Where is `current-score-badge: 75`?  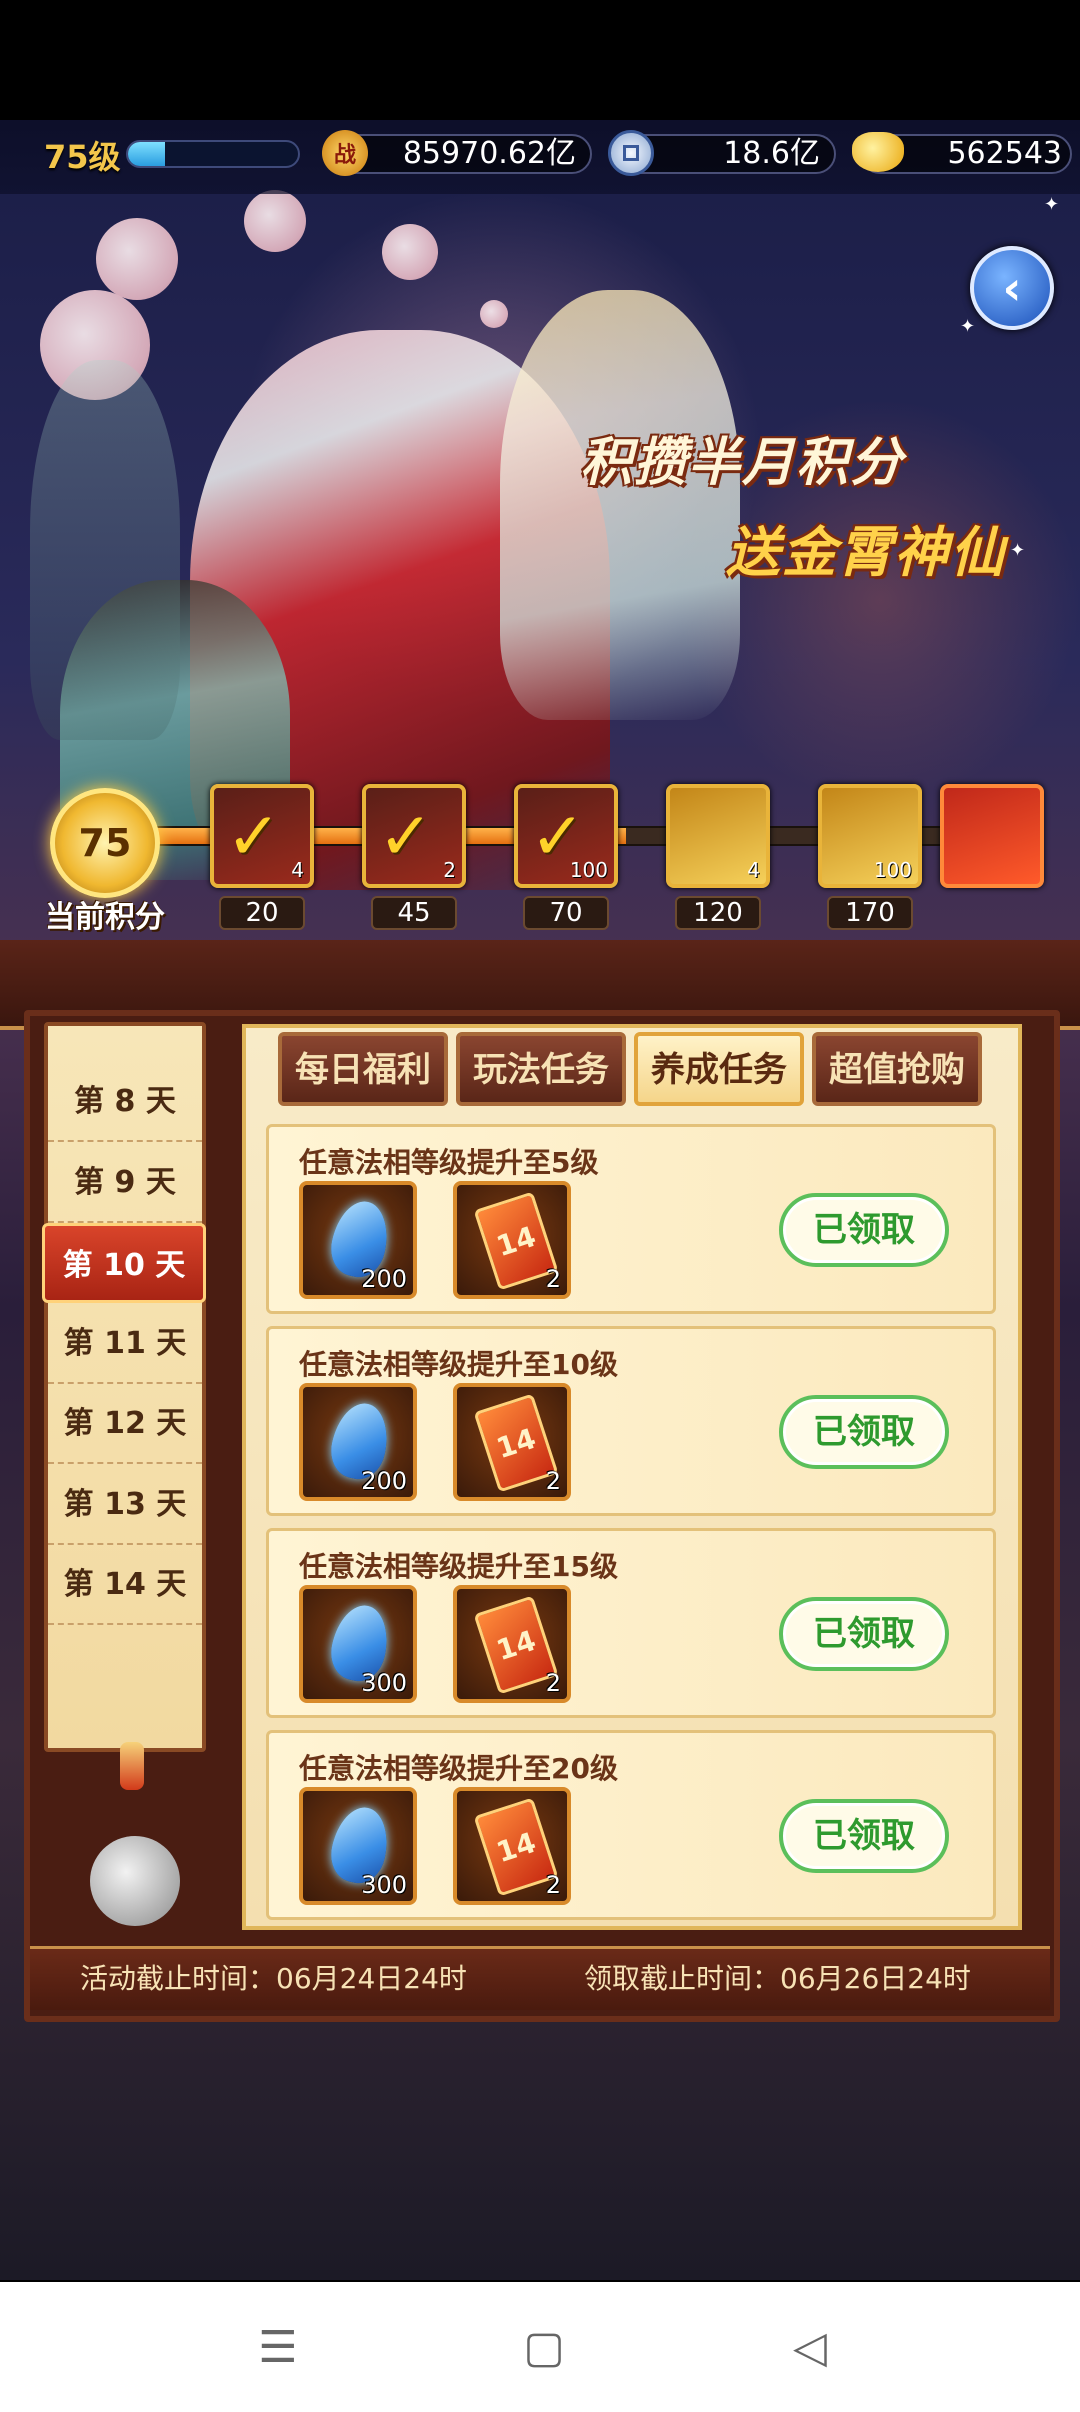 current-score-badge: 75 is located at coordinates (105, 843).